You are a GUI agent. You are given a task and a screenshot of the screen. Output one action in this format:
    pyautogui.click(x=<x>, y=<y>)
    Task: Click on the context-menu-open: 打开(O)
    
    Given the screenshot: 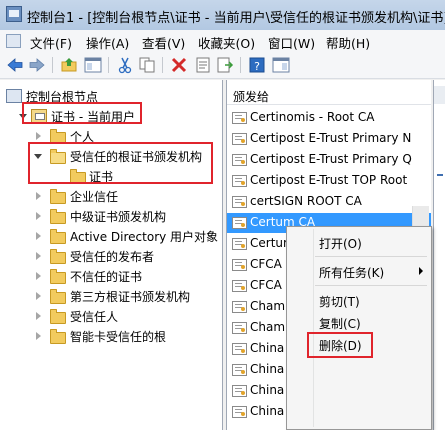 What is the action you would take?
    pyautogui.click(x=359, y=242)
    